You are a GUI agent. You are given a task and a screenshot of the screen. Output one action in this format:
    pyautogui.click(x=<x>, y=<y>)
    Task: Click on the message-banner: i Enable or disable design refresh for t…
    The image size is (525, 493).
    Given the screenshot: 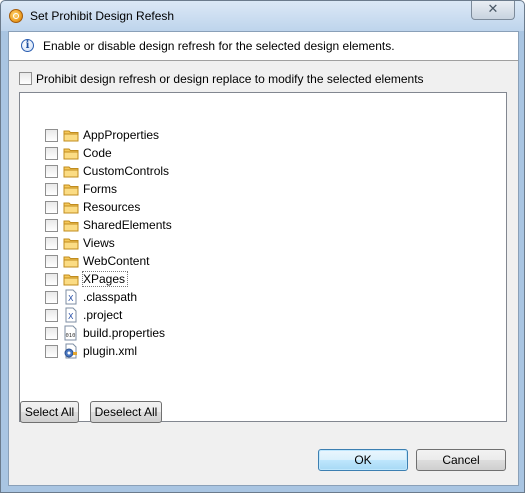 What is the action you would take?
    pyautogui.click(x=263, y=46)
    